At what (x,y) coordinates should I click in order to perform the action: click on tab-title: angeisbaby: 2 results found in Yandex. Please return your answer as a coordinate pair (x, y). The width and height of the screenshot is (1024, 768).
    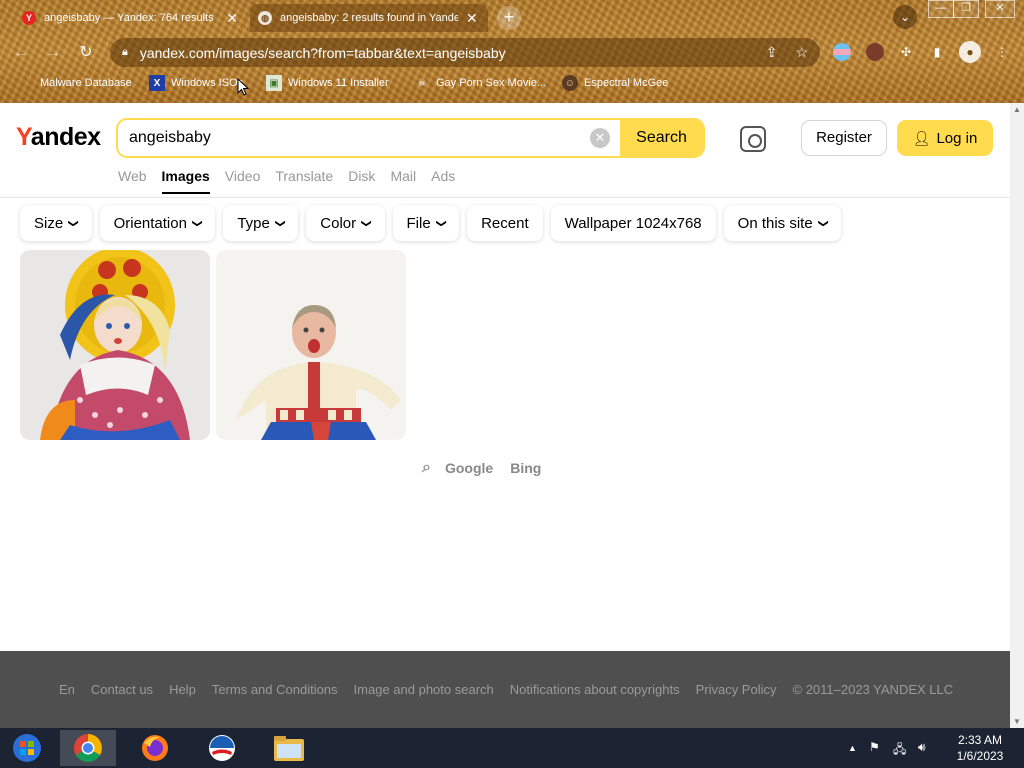
    Looking at the image, I should click on (369, 18).